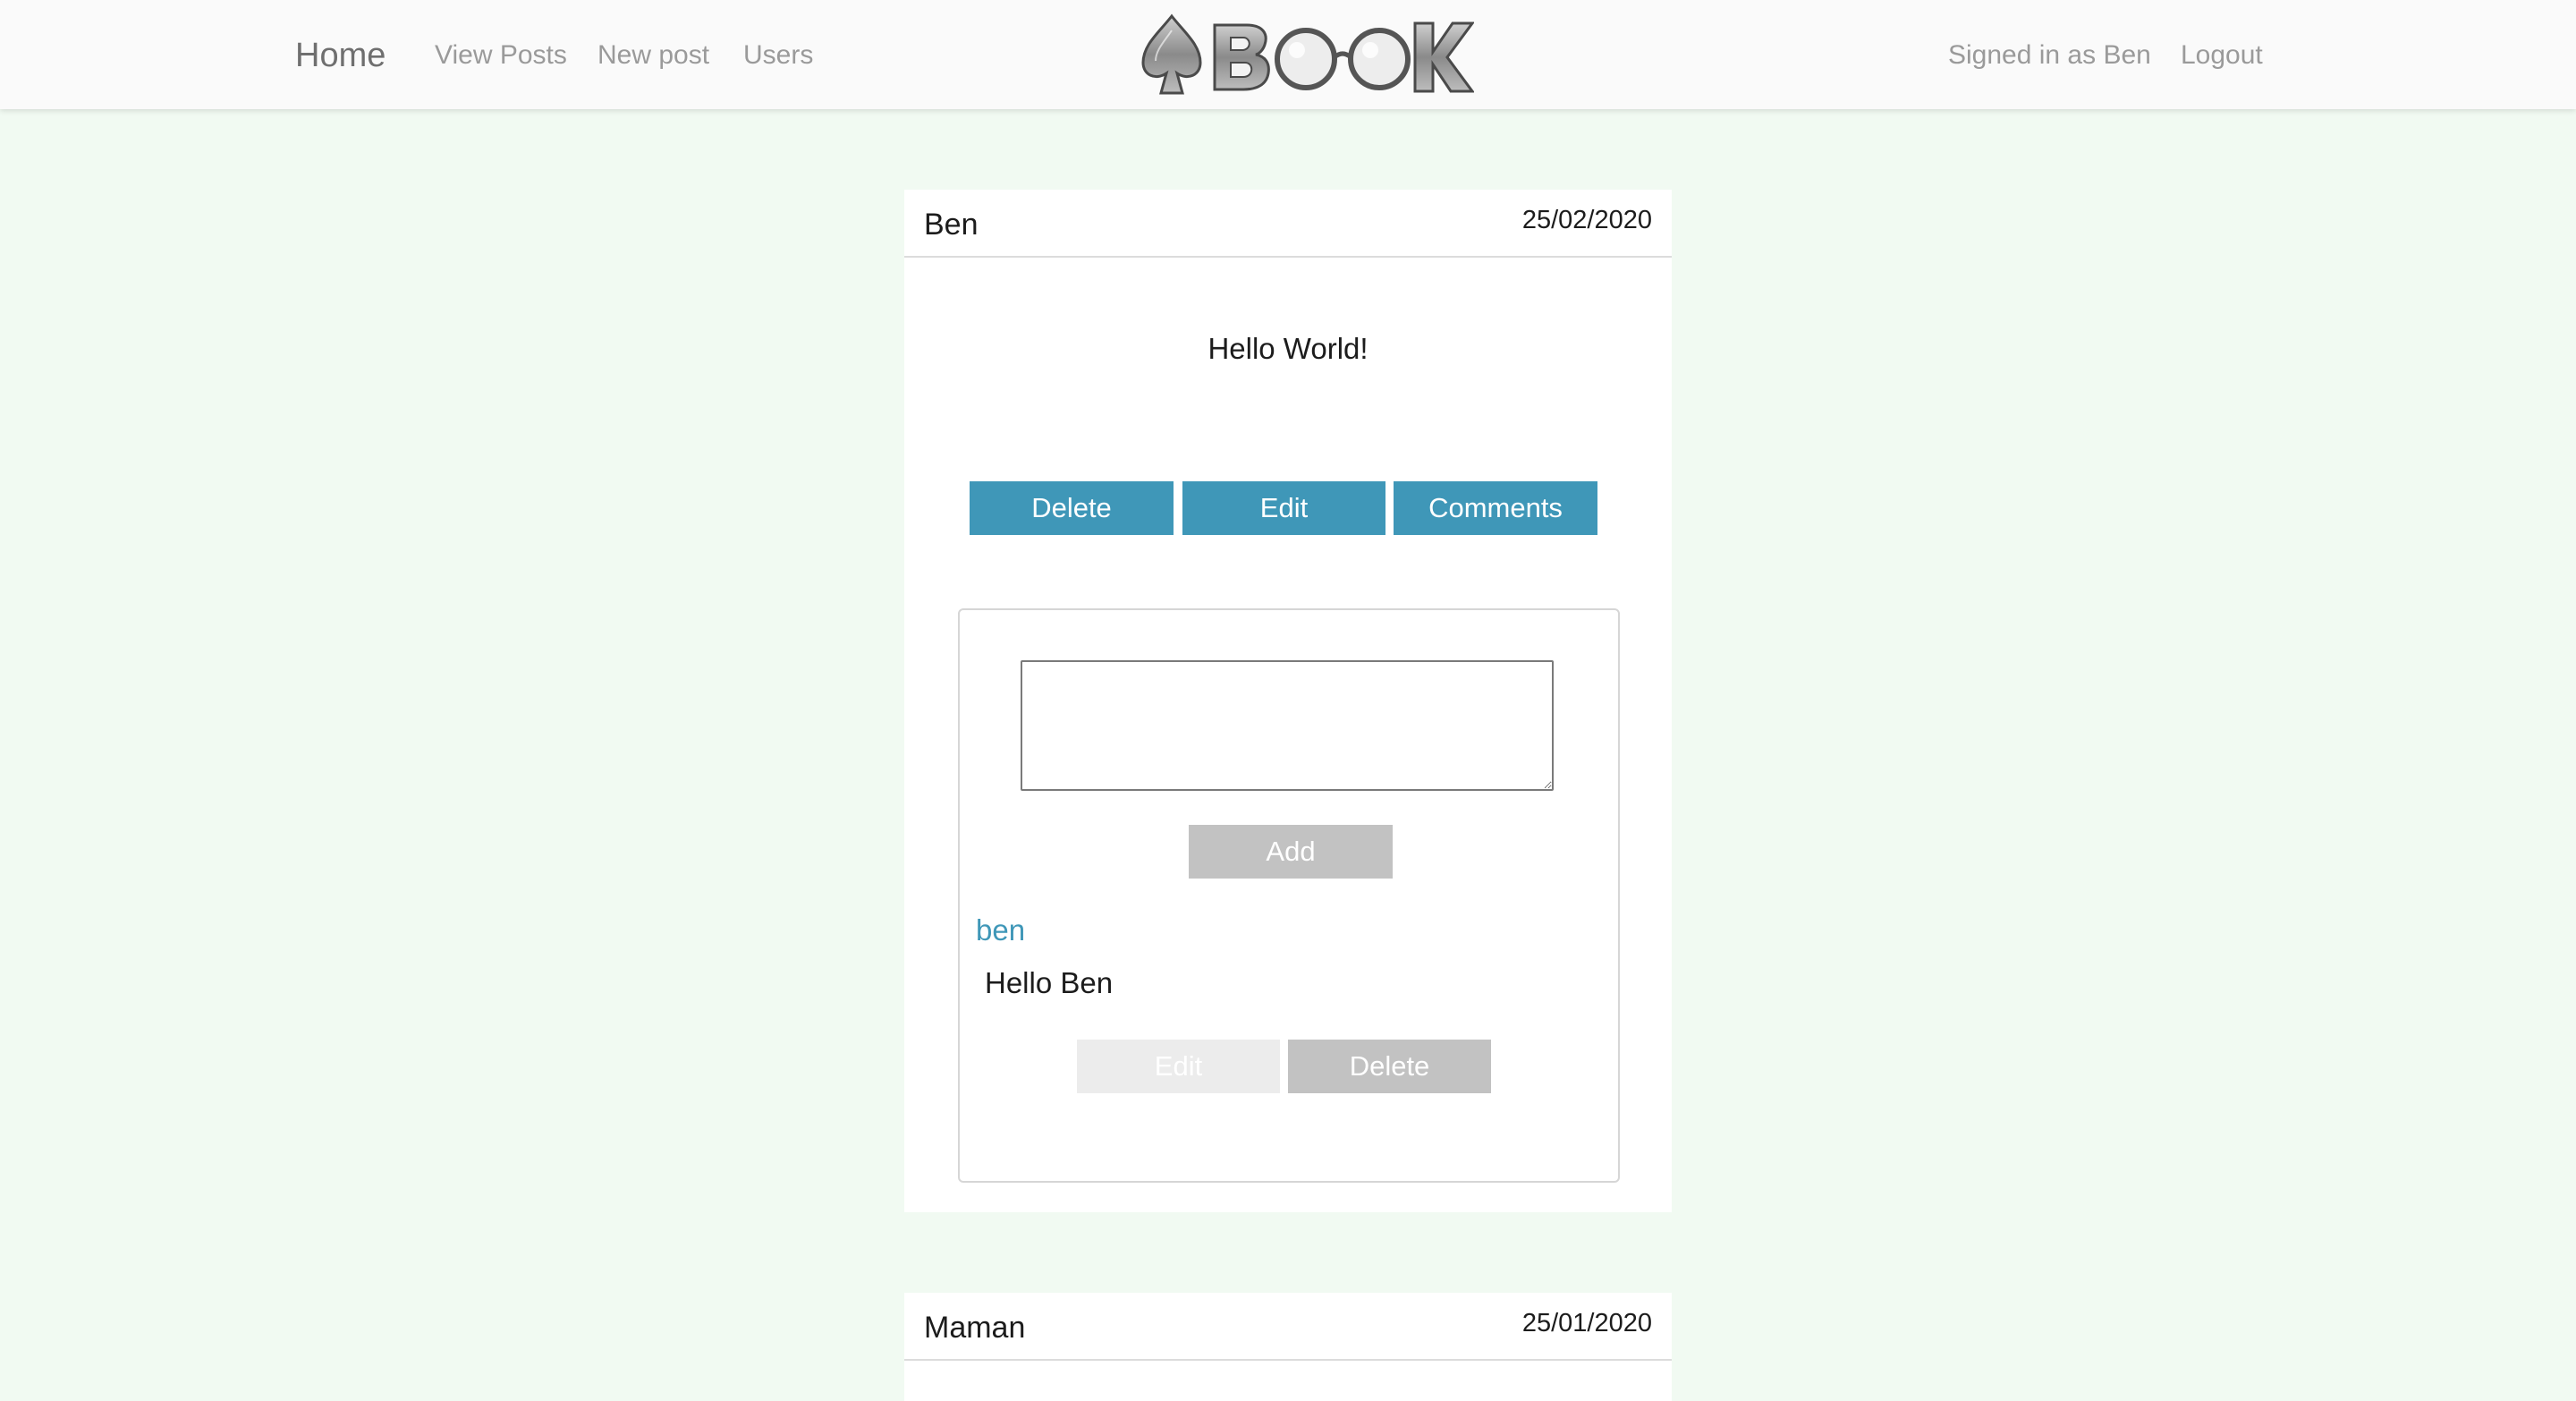 The height and width of the screenshot is (1401, 2576). I want to click on post-author: Maman, so click(975, 1328).